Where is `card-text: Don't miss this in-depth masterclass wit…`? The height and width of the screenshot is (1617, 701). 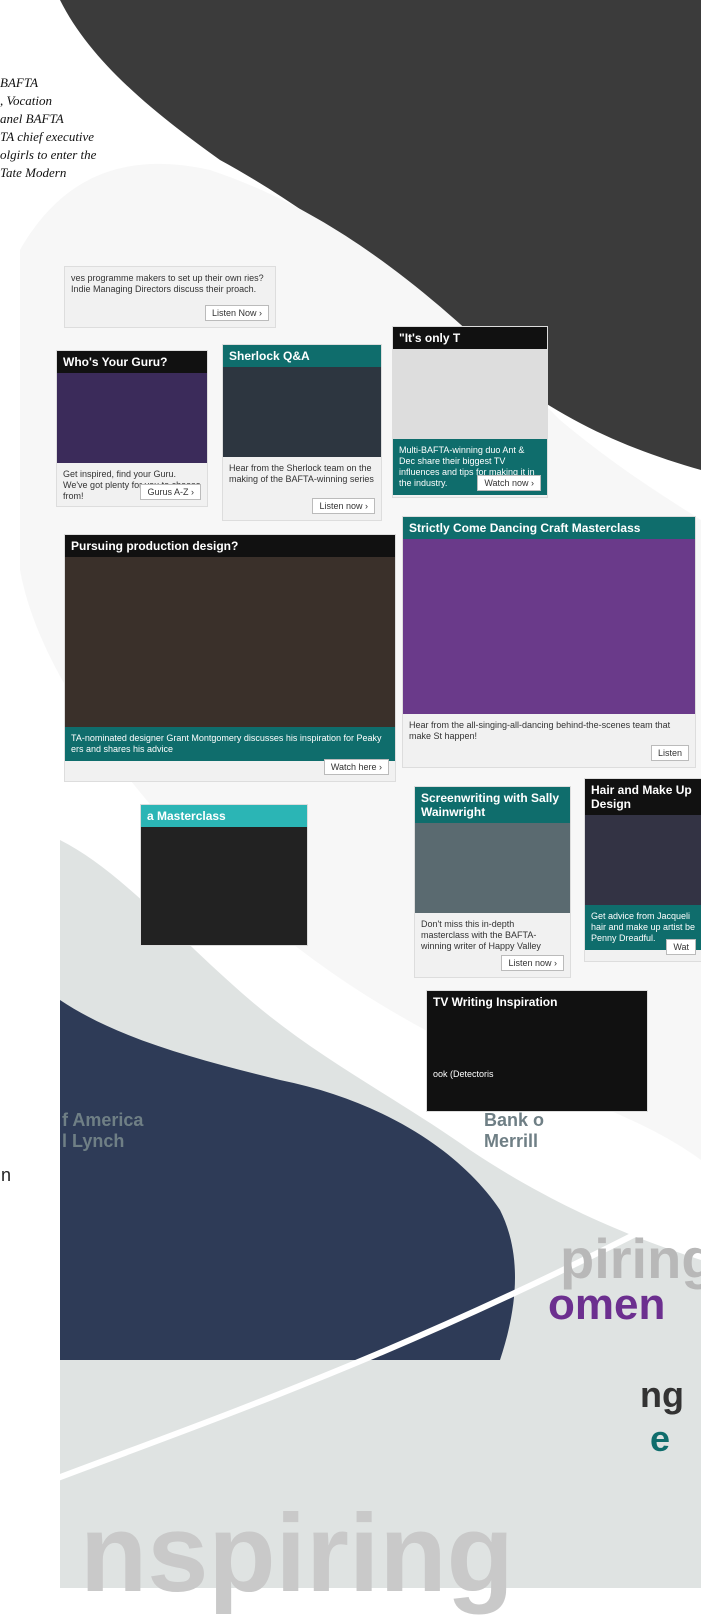
card-text: Don't miss this in-depth masterclass wit… is located at coordinates (481, 935).